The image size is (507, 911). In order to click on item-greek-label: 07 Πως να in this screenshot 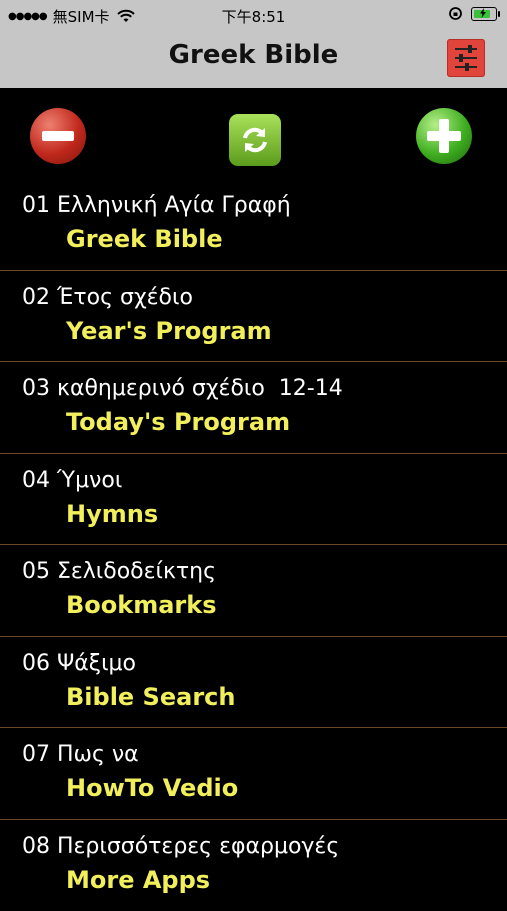, I will do `click(80, 754)`.